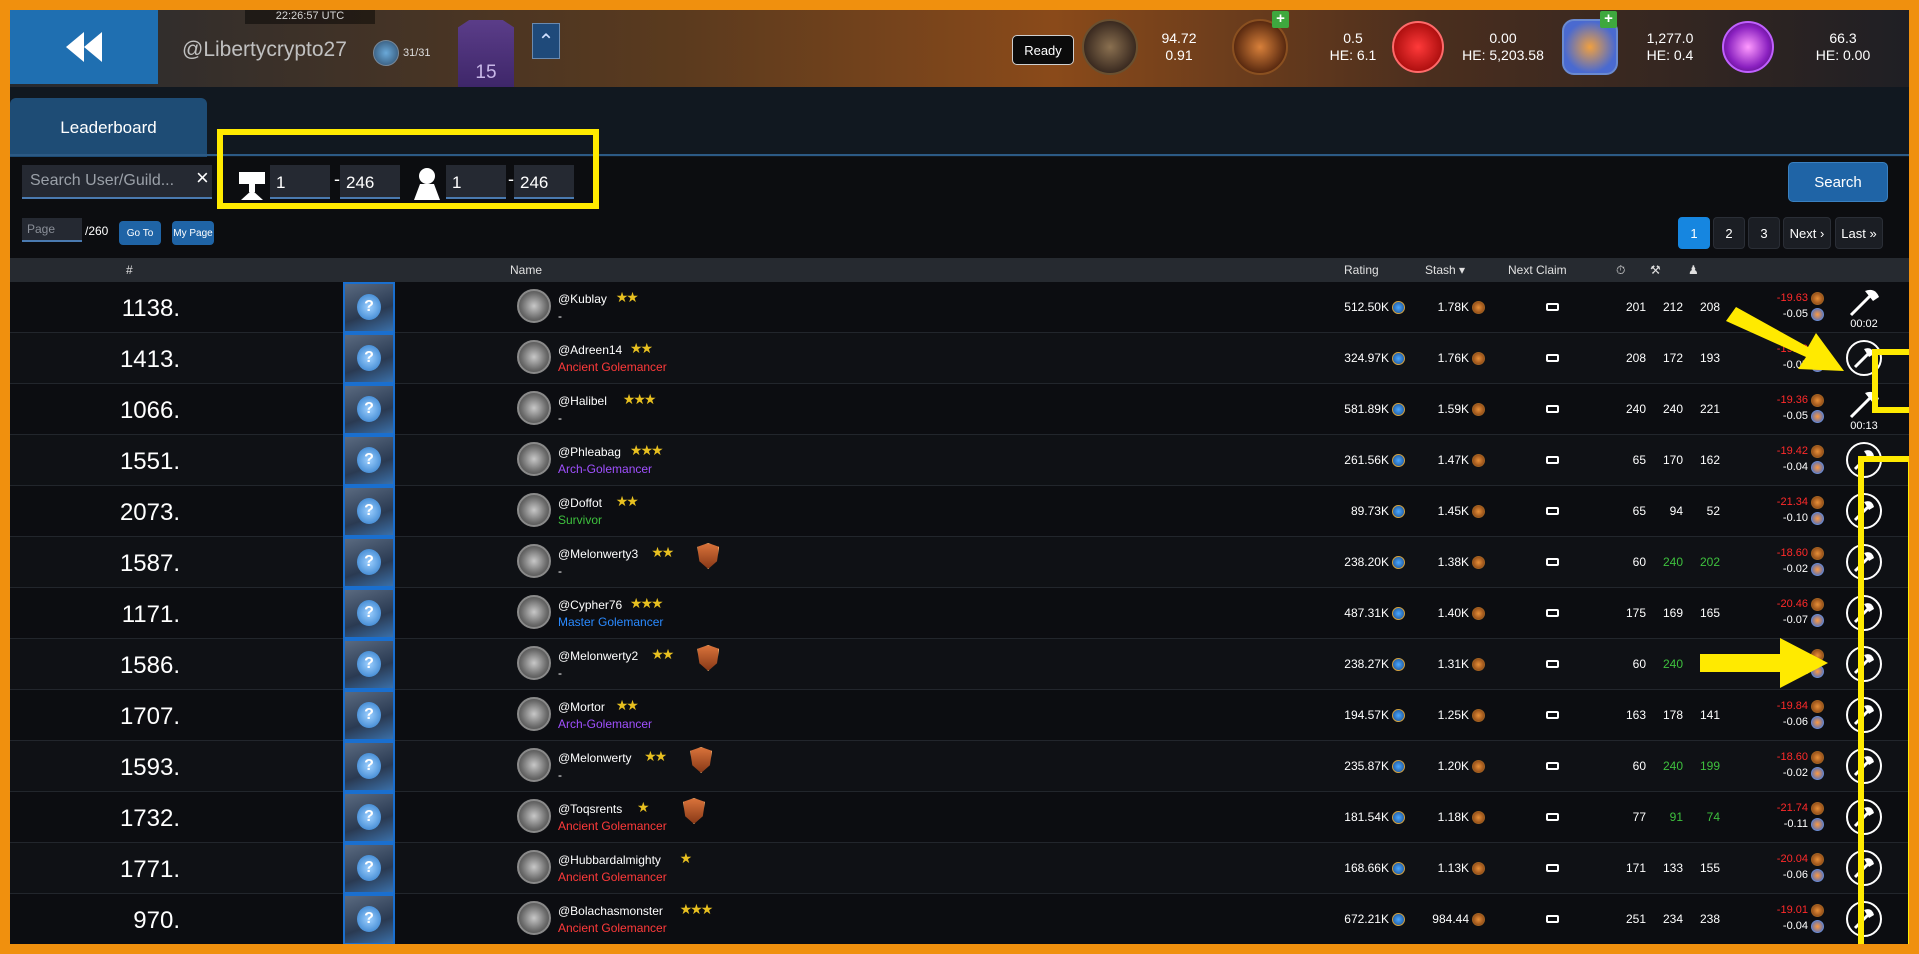 The image size is (1919, 954). What do you see at coordinates (590, 809) in the screenshot?
I see `row-username: @Toqsrents` at bounding box center [590, 809].